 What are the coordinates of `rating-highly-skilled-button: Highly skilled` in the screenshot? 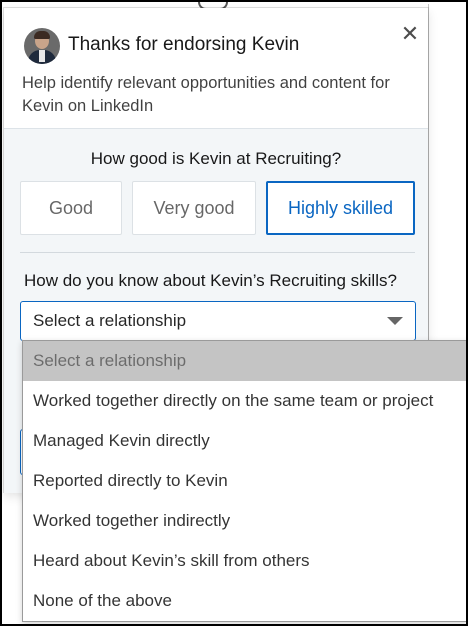 It's located at (340, 208).